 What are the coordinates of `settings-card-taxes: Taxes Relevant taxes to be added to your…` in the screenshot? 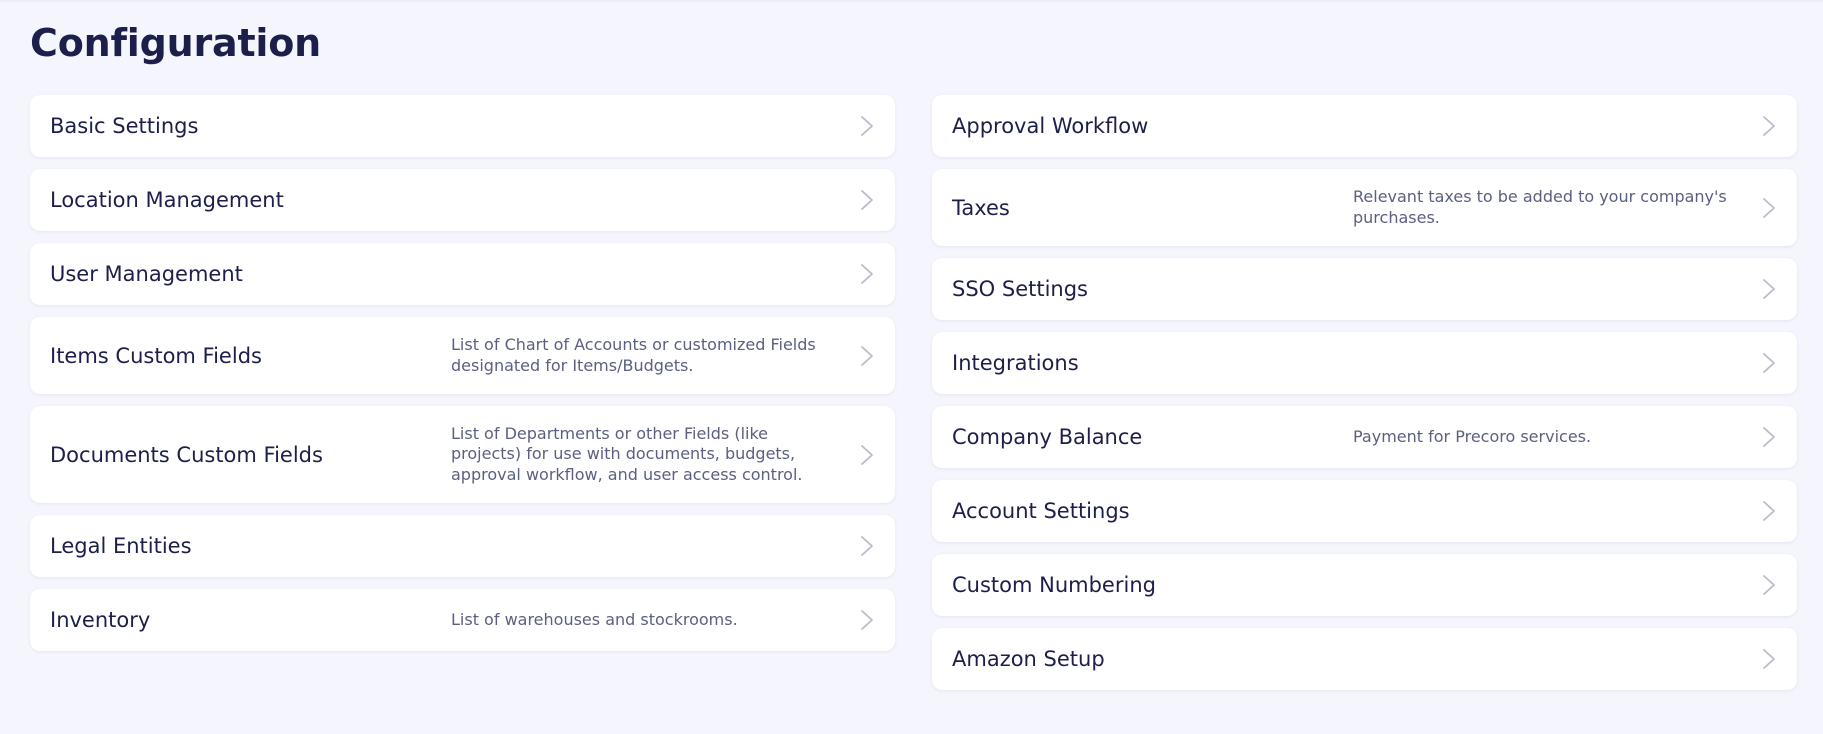 It's located at (1364, 207).